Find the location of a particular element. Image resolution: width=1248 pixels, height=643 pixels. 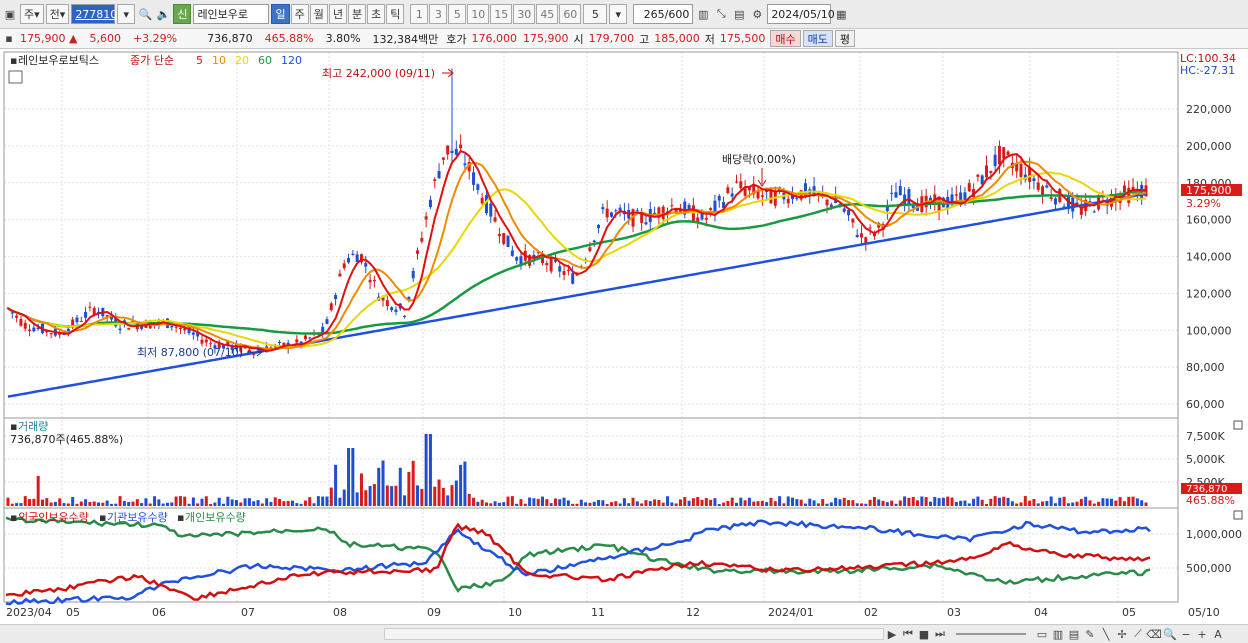

range-input: 265/600 is located at coordinates (663, 14).